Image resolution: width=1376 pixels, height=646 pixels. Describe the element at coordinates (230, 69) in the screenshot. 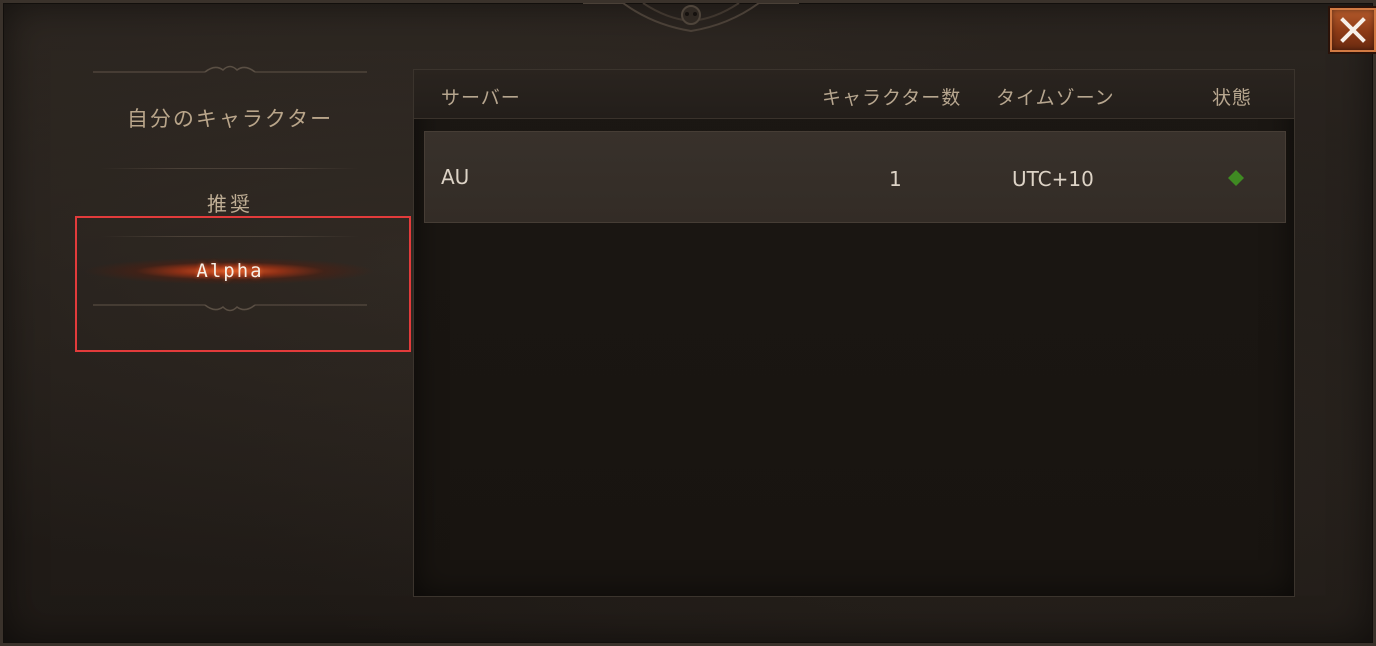

I see `top-flourish-icon` at that location.